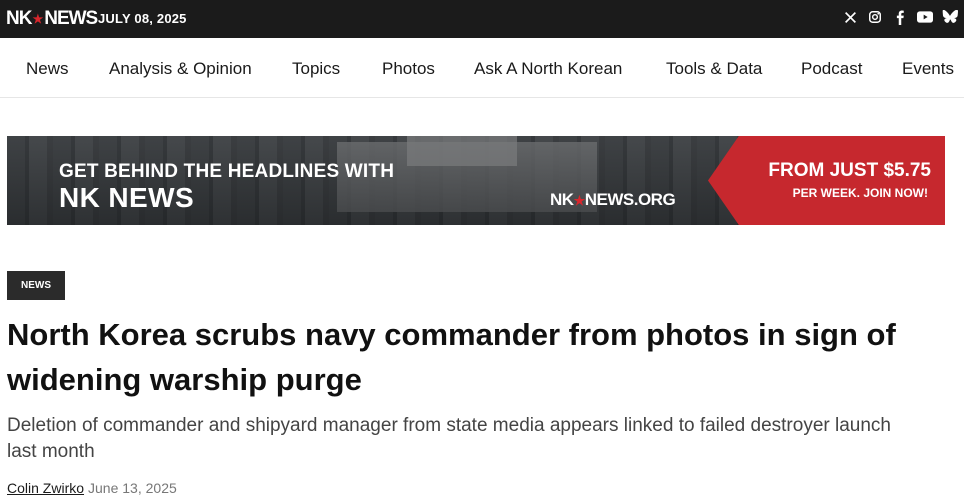 This screenshot has width=964, height=504. I want to click on banner-tagline: GET BEHIND THE HEADLINES WITH, so click(227, 171).